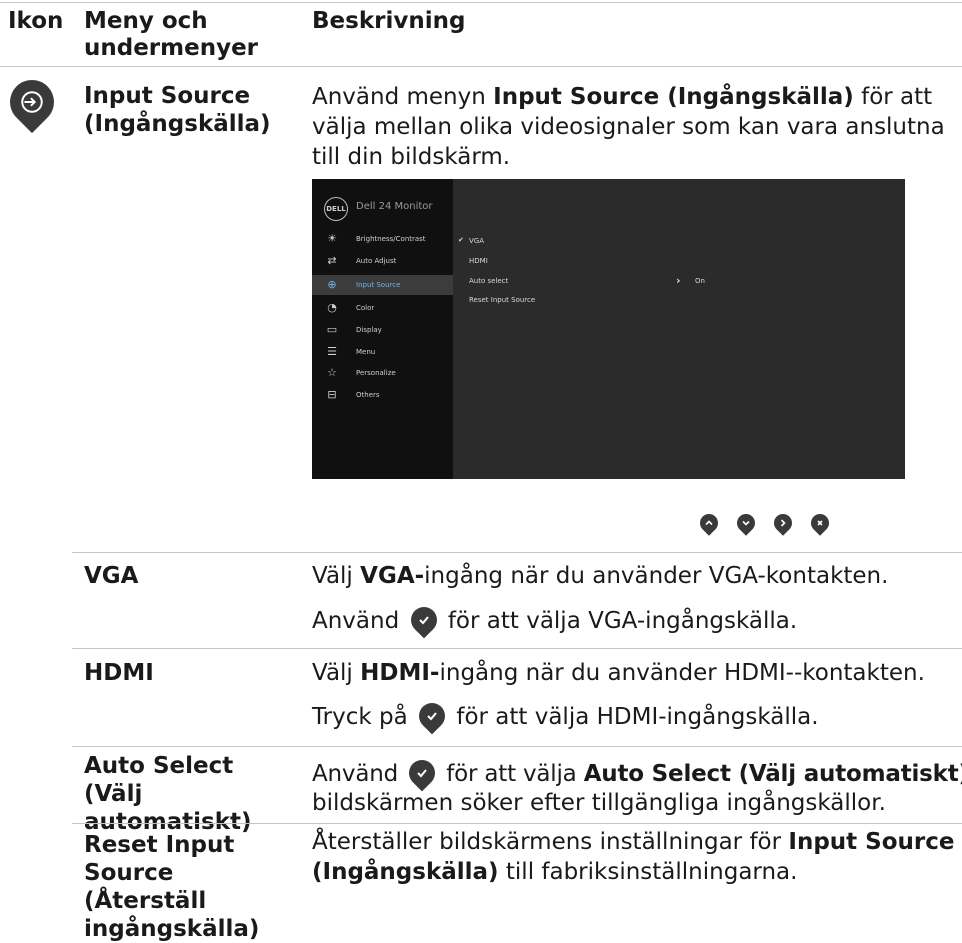 The height and width of the screenshot is (943, 962). What do you see at coordinates (332, 394) in the screenshot?
I see `others-icon: ⊟` at bounding box center [332, 394].